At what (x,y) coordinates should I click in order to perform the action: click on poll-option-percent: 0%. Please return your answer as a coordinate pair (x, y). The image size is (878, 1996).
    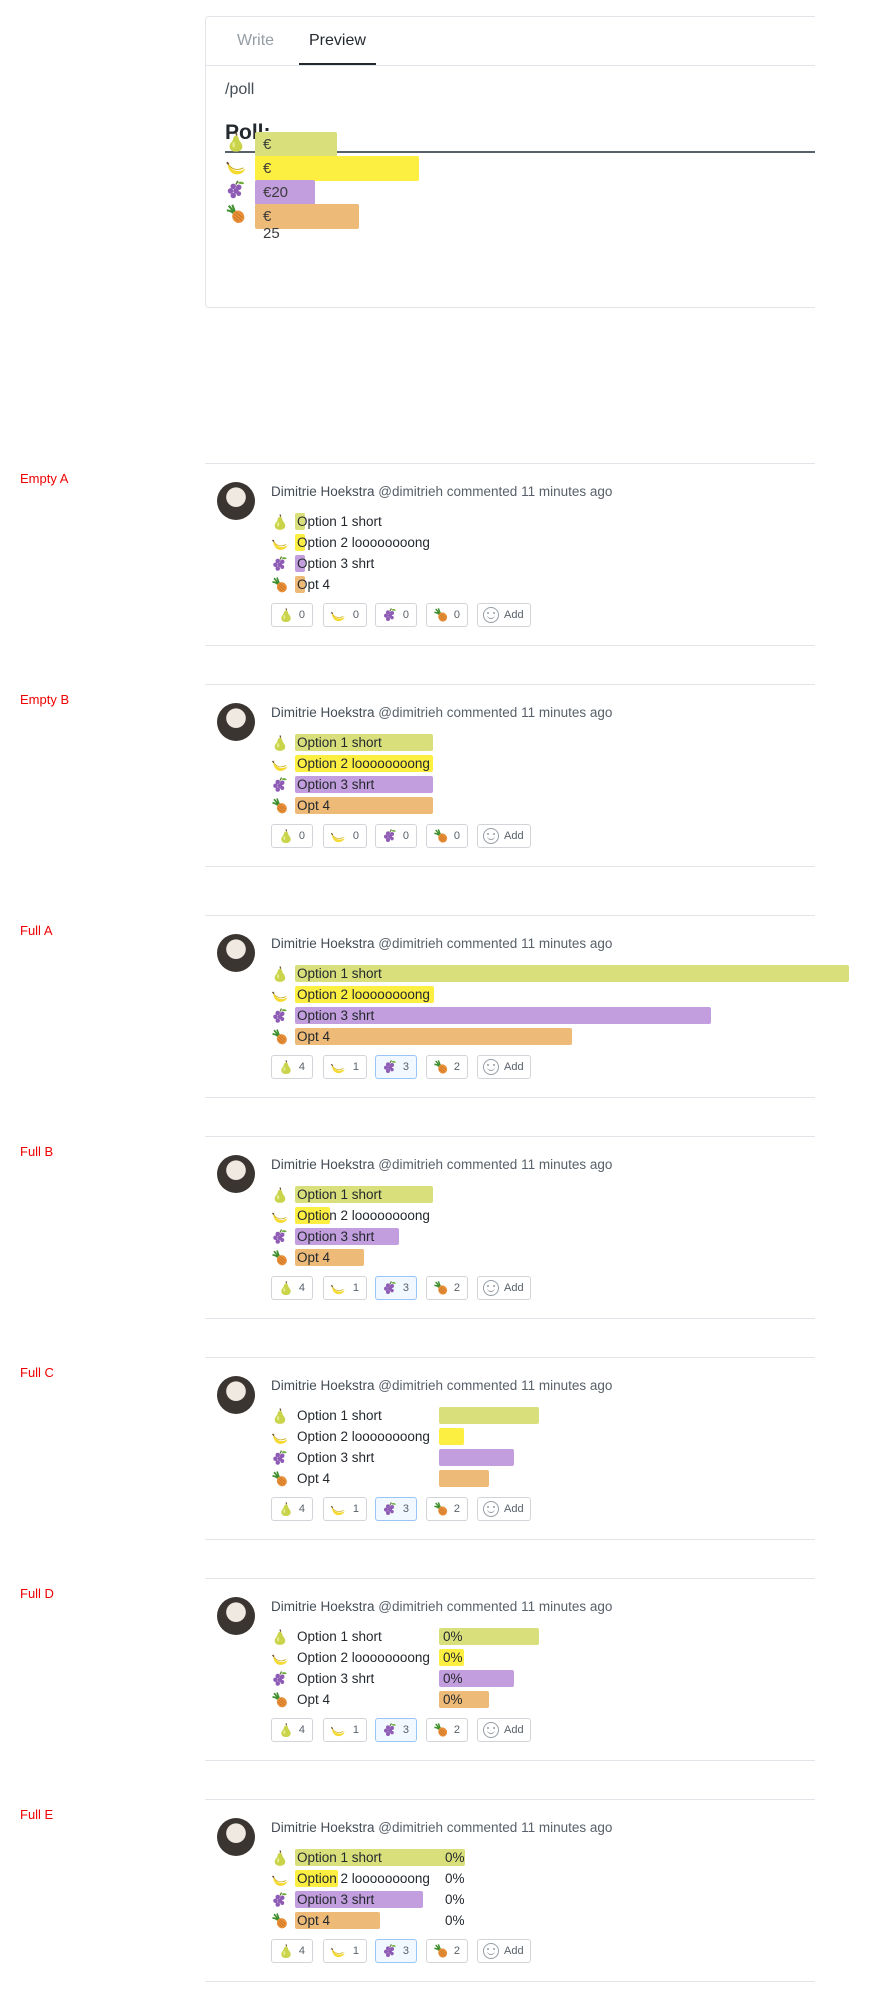
    Looking at the image, I should click on (453, 1699).